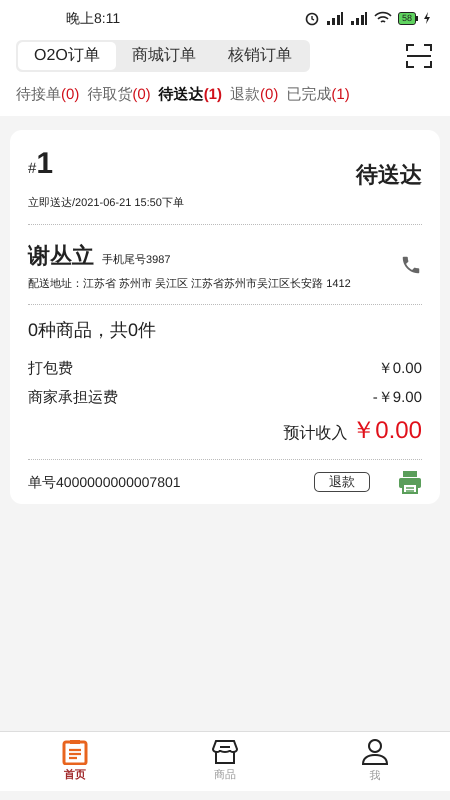 Image resolution: width=450 pixels, height=800 pixels. Describe the element at coordinates (106, 203) in the screenshot. I see `order-time: 立即送达/2021-06-21 15:50下单` at that location.